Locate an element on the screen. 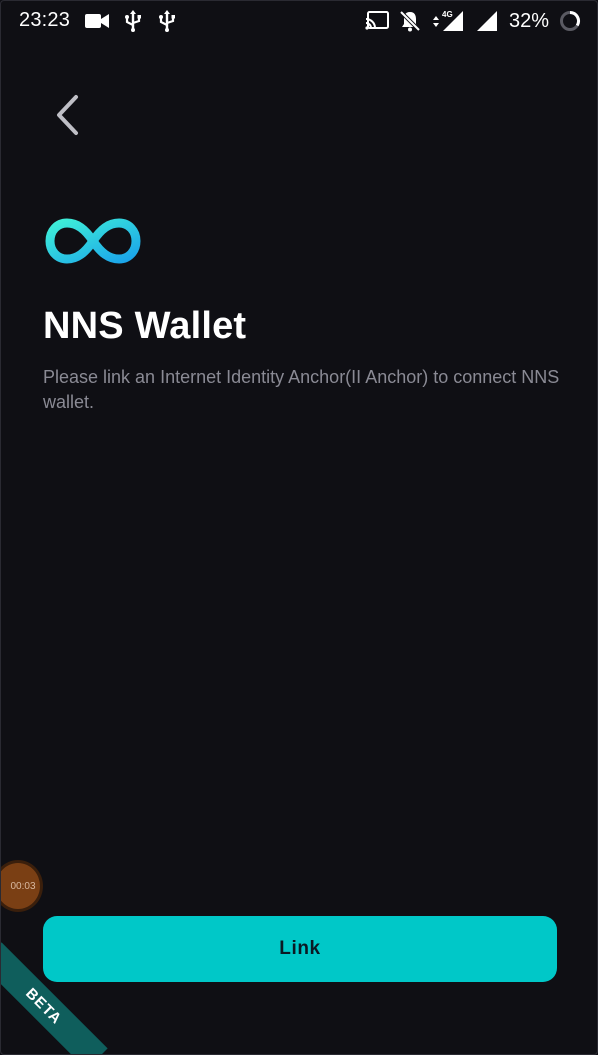  page-title: NNS Wallet is located at coordinates (145, 326).